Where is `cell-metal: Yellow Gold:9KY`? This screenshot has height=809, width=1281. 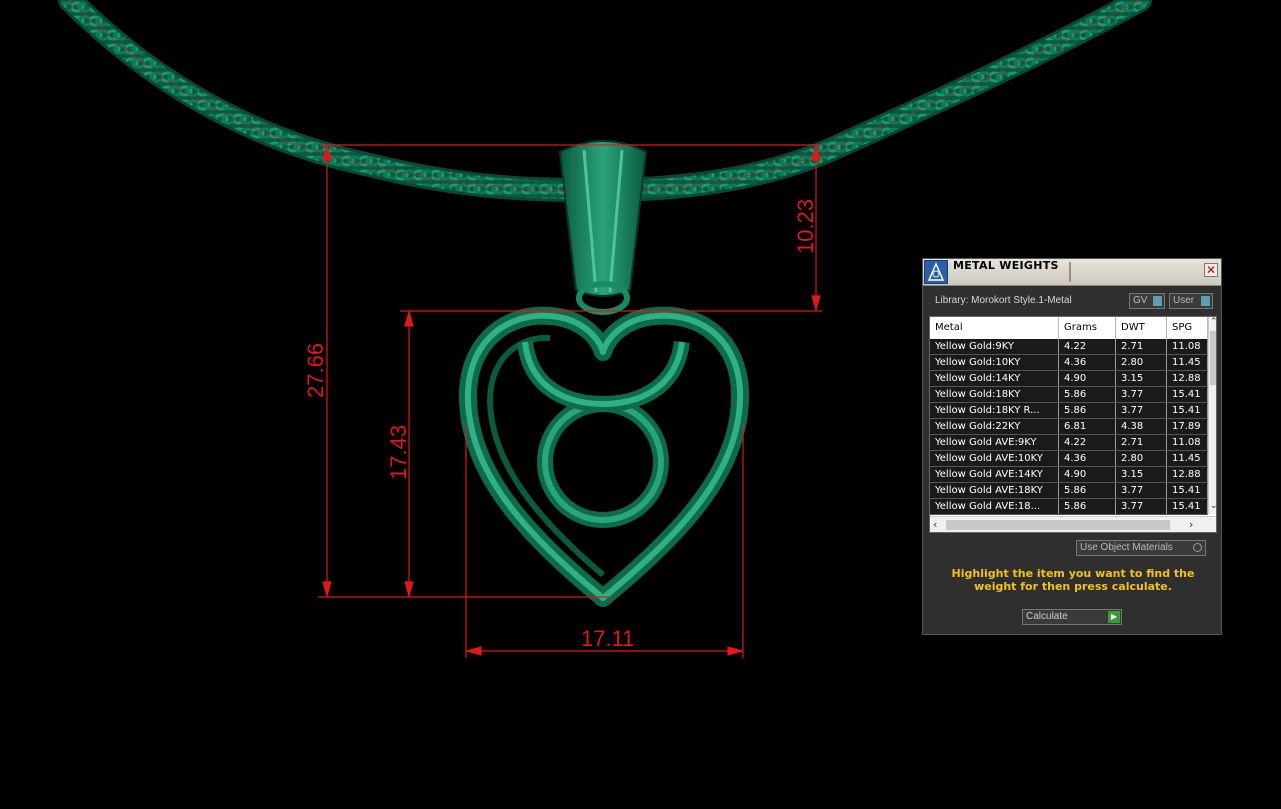
cell-metal: Yellow Gold:9KY is located at coordinates (994, 346).